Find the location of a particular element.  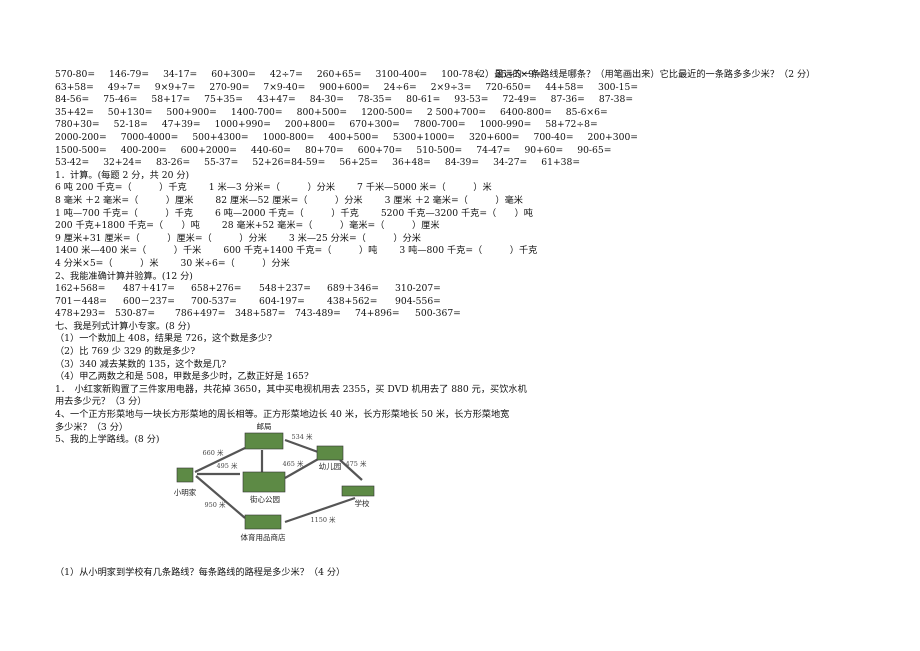

question-routes: （1）从小明家到学校有几条路线？每条路线的路程是多少米？（4 分） is located at coordinates (200, 572).